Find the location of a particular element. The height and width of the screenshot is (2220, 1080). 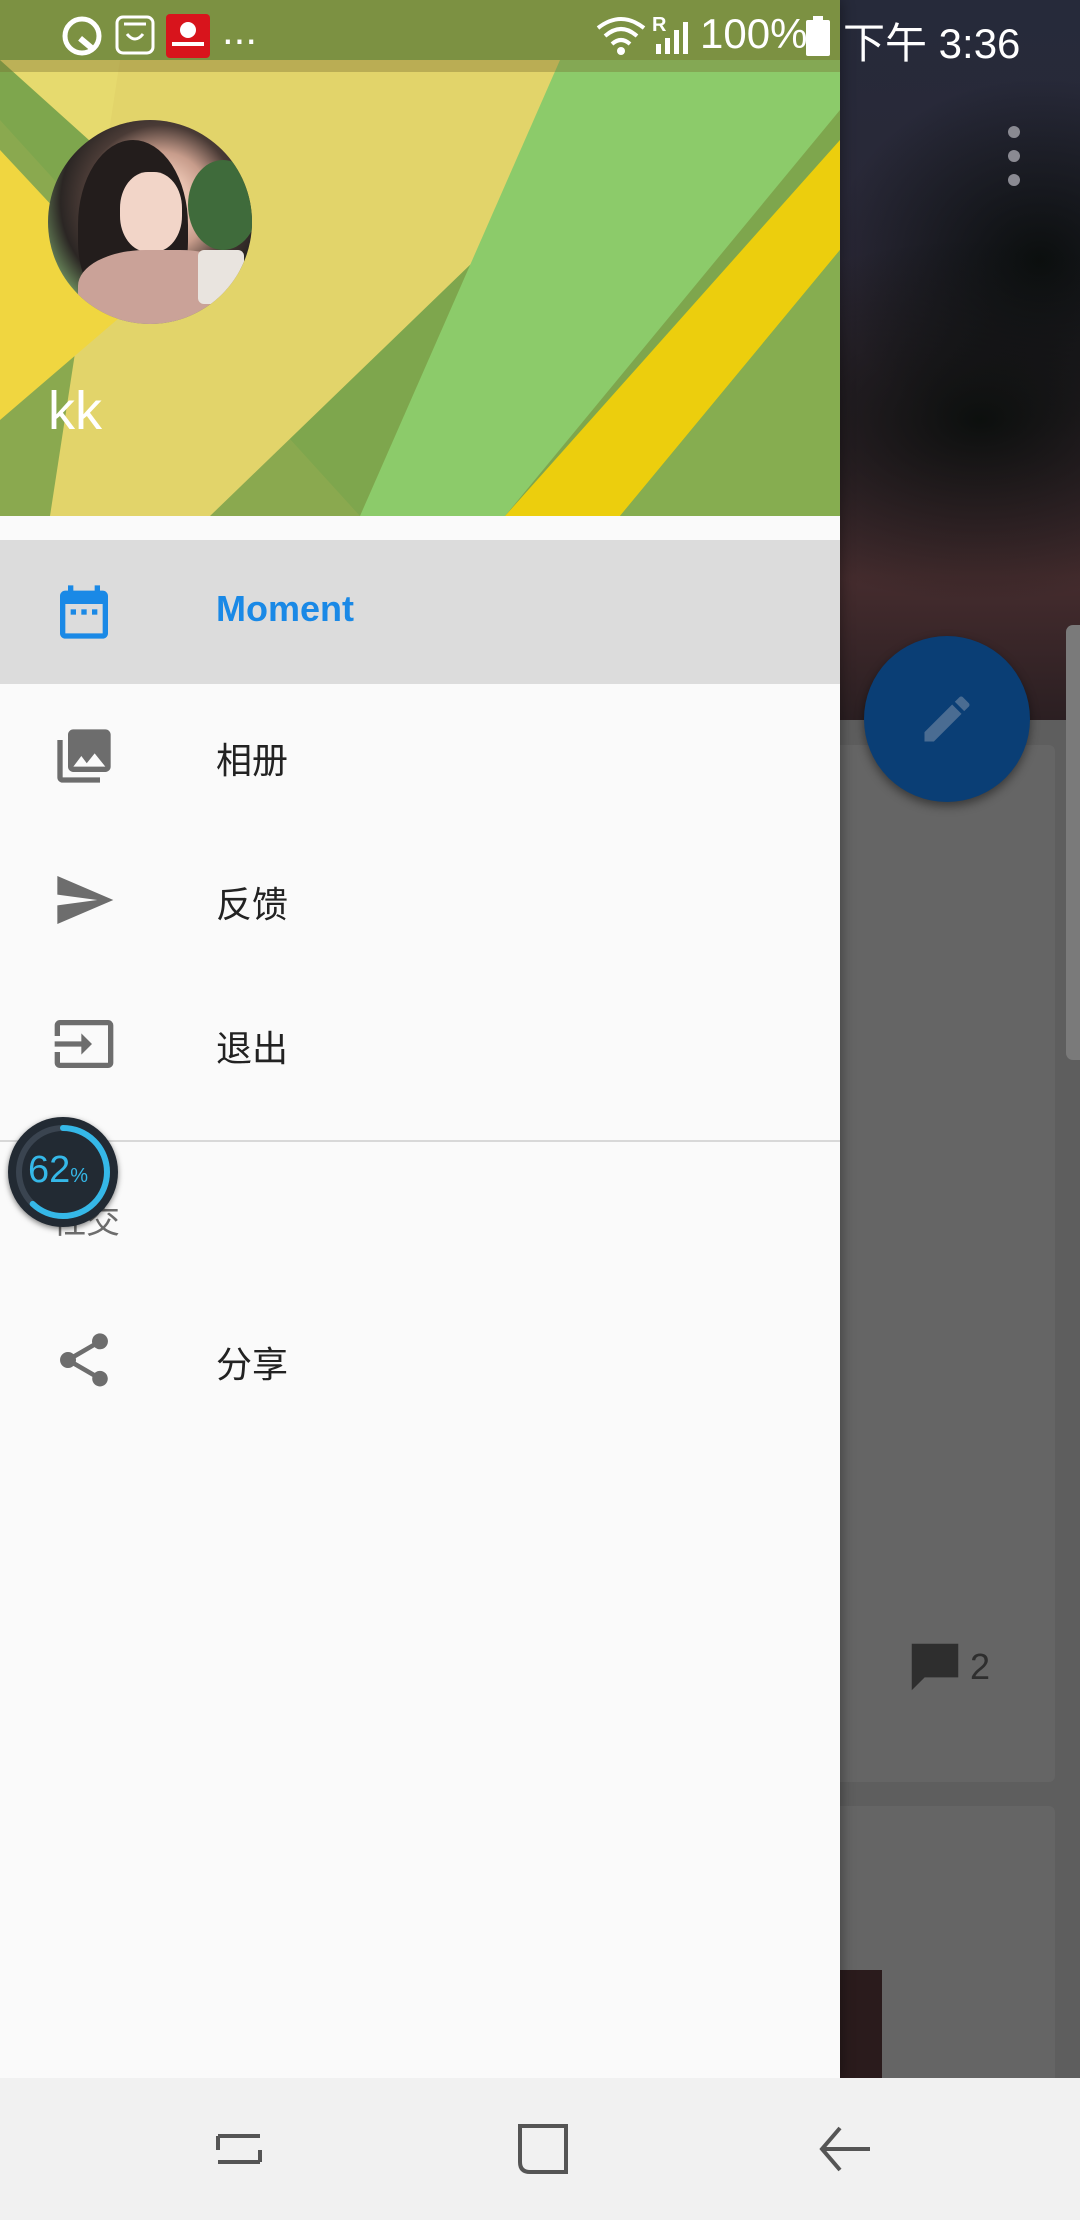

home-icon is located at coordinates (543, 2149).